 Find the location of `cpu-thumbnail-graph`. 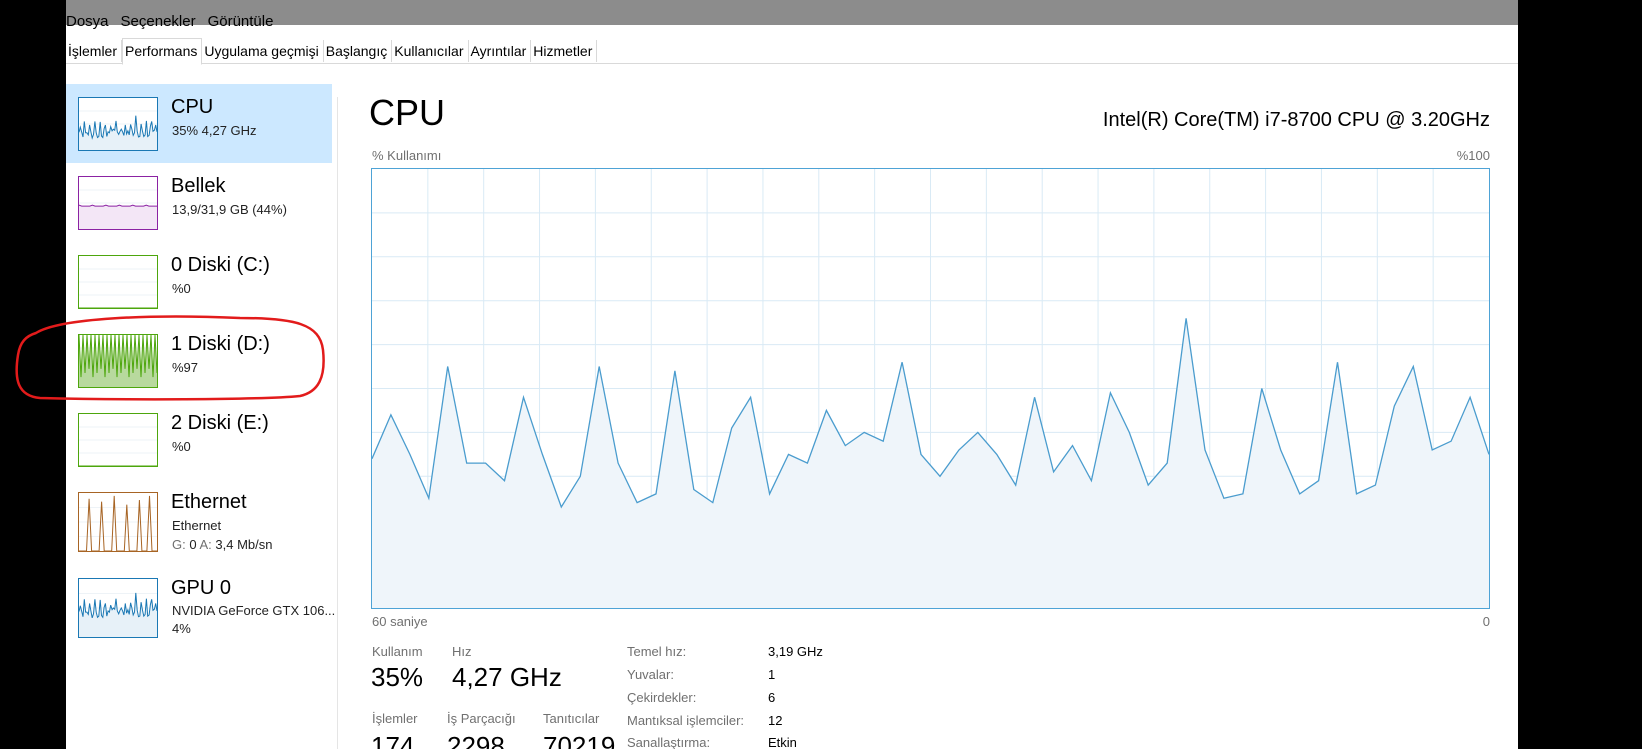

cpu-thumbnail-graph is located at coordinates (118, 124).